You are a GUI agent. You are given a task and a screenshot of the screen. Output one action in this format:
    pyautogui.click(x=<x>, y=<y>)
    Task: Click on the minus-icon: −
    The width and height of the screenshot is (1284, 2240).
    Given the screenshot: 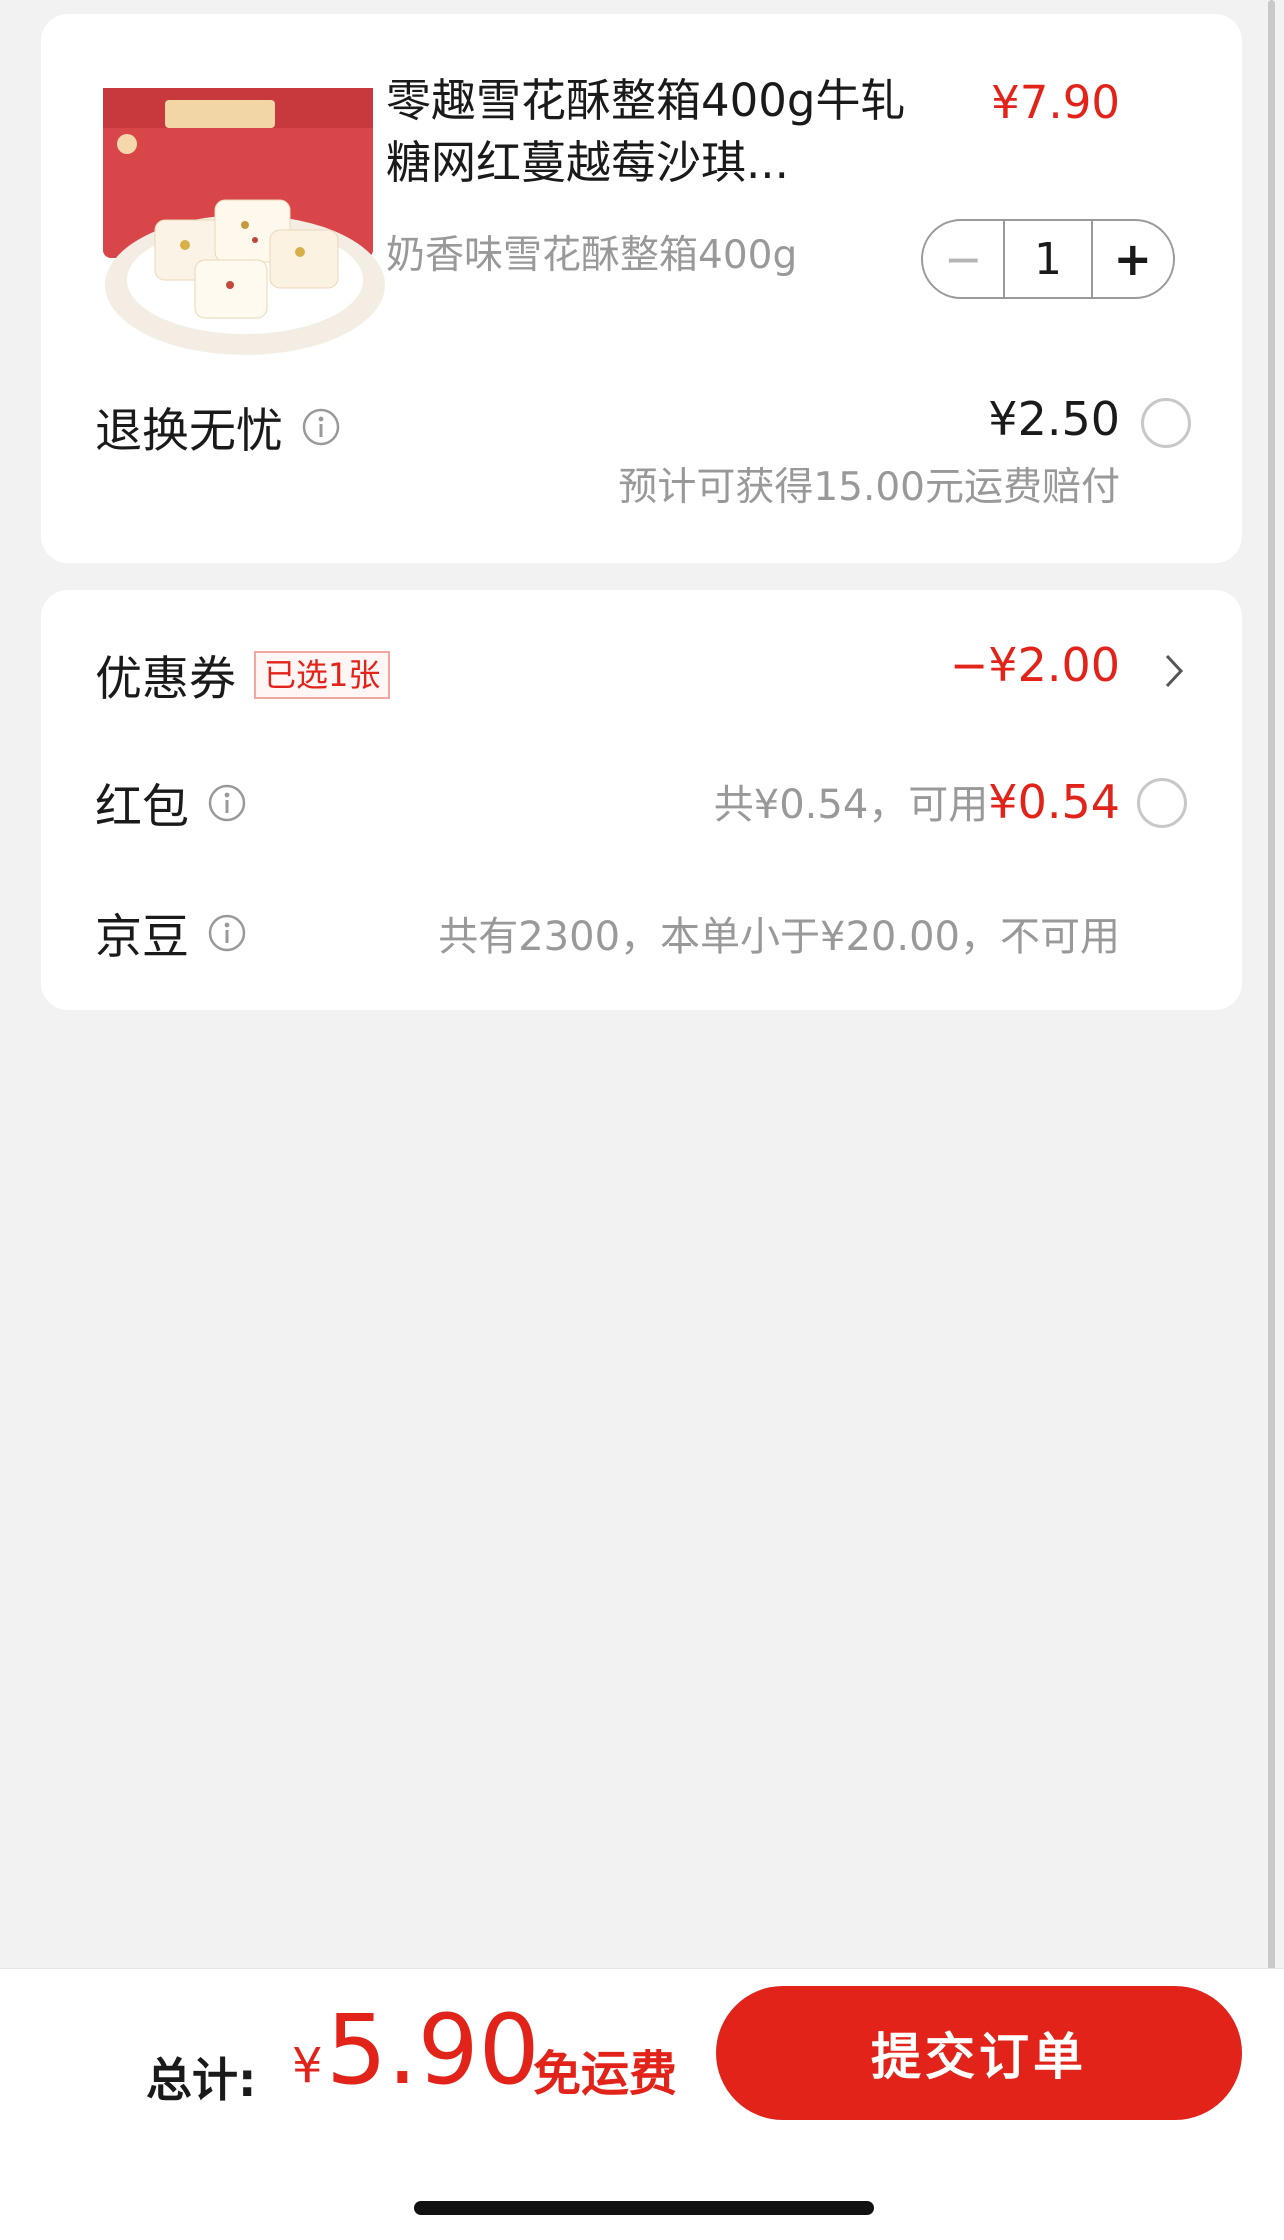 What is the action you would take?
    pyautogui.click(x=963, y=259)
    